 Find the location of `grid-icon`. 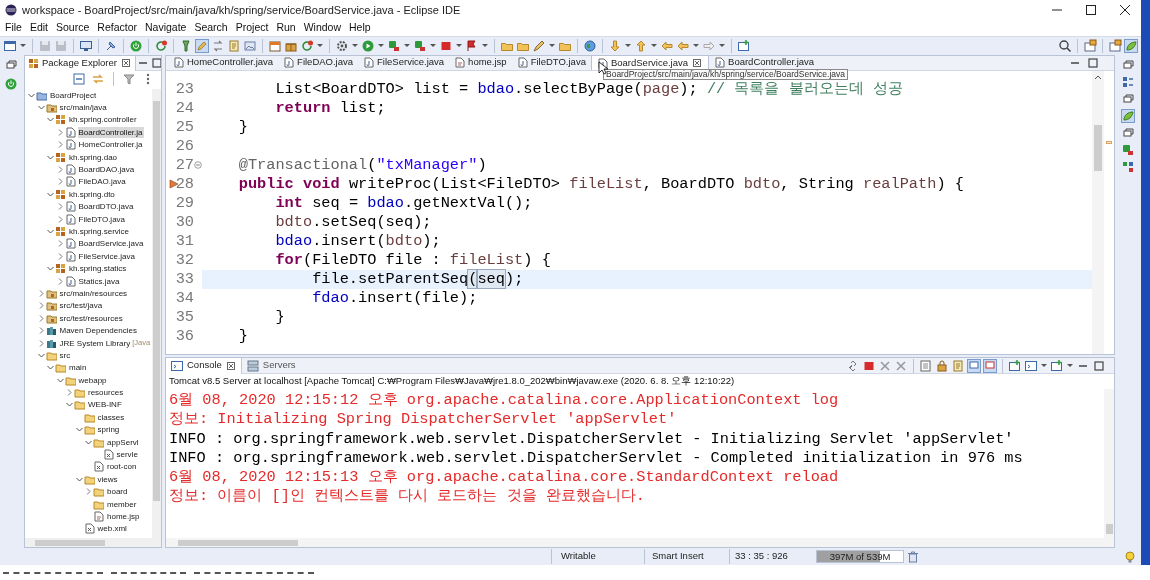

grid-icon is located at coordinates (1128, 167).